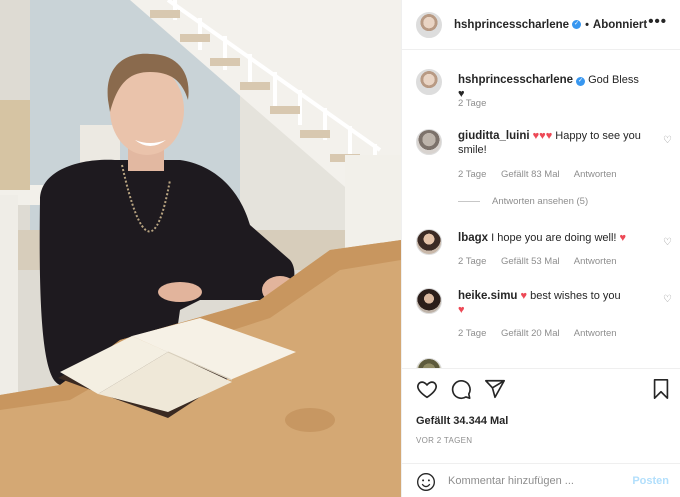 The height and width of the screenshot is (497, 680). I want to click on caption-username: hshprincesscharlene, so click(515, 80).